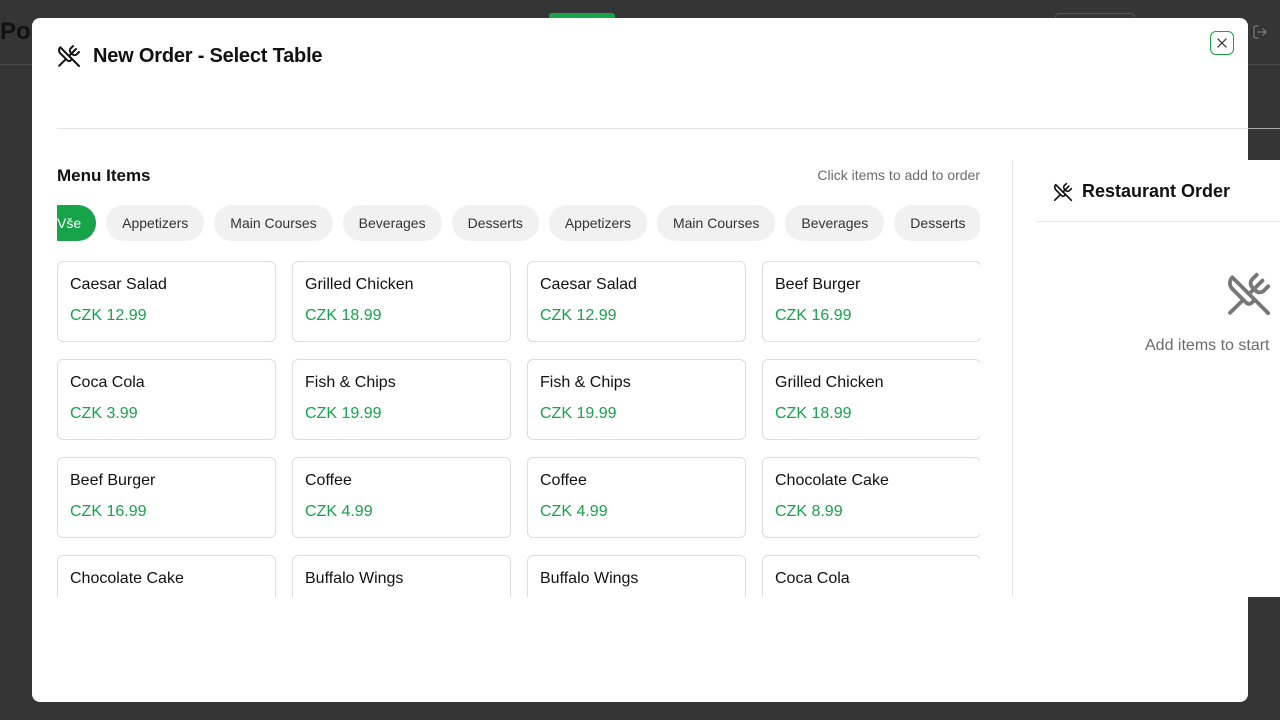  Describe the element at coordinates (15, 31) in the screenshot. I see `background-app-title: Po` at that location.